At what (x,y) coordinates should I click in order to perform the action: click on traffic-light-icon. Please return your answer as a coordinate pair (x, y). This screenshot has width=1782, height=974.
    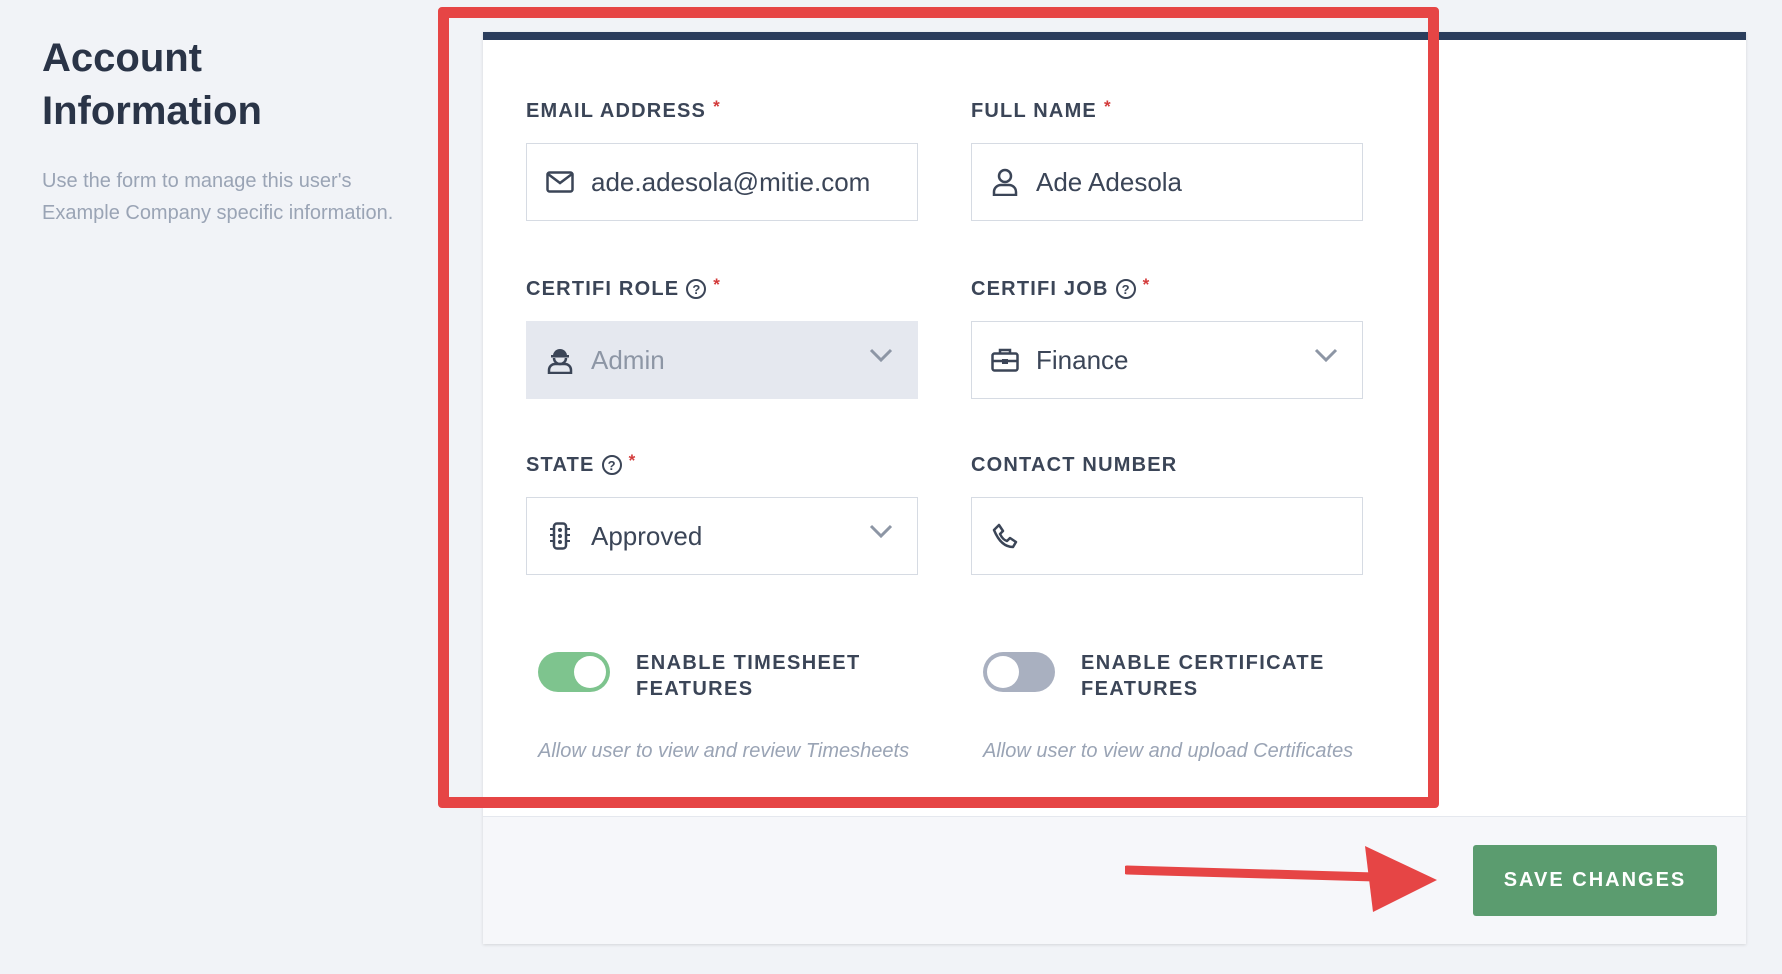
    Looking at the image, I should click on (560, 536).